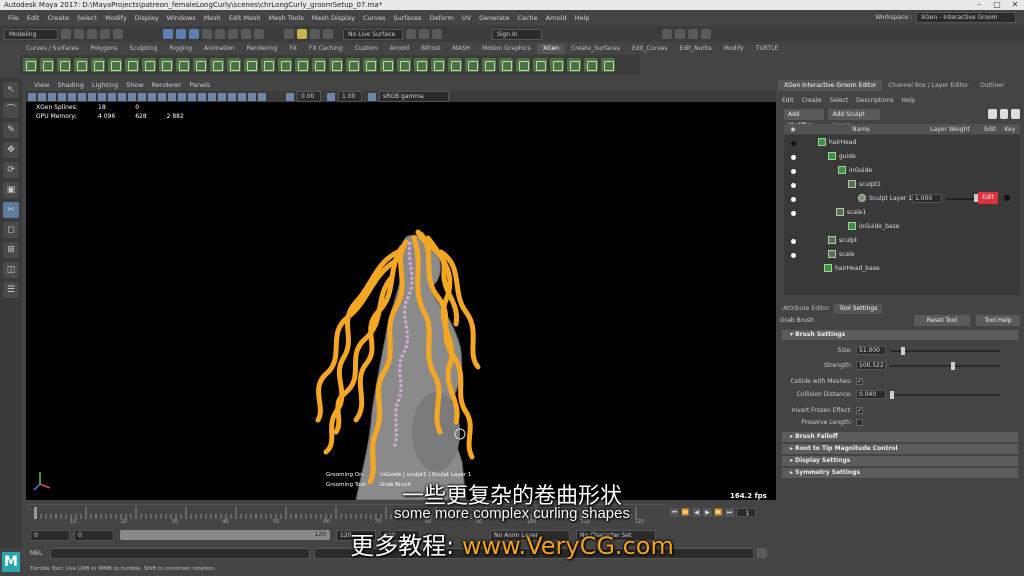 The width and height of the screenshot is (1024, 576). What do you see at coordinates (52, 49) in the screenshot?
I see `shelf-tab-curves-surfaces: Curves / Surfaces` at bounding box center [52, 49].